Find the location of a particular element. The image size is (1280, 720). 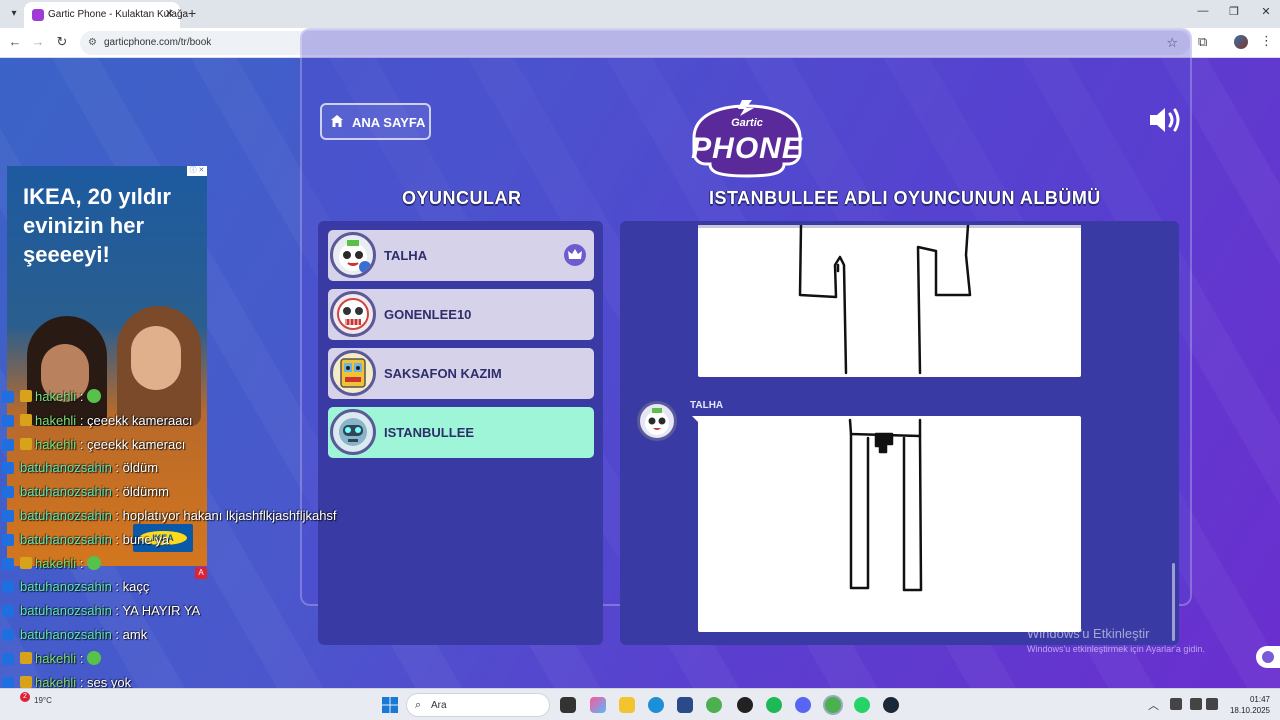

windows-taskbar: 2 19°C ⌕ Ara ︿ 01:47 18.10.2025 is located at coordinates (640, 704).